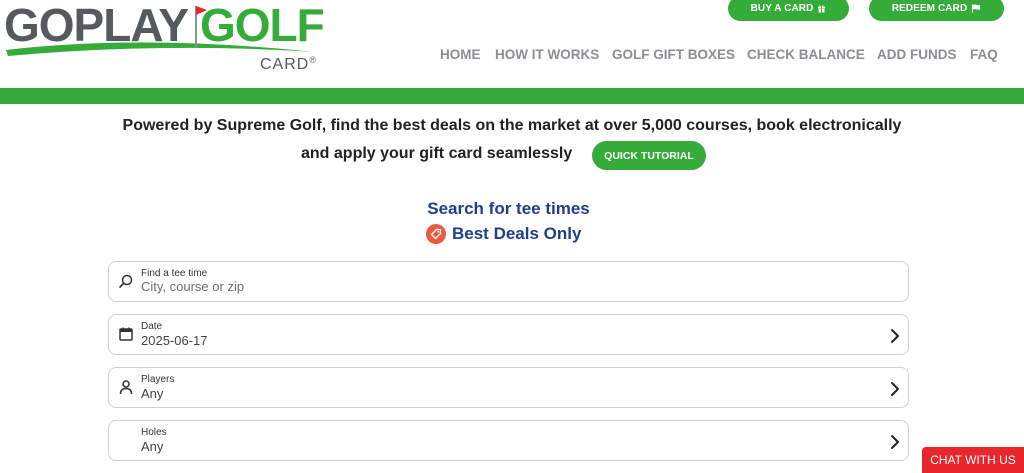 The width and height of the screenshot is (1024, 473). Describe the element at coordinates (806, 54) in the screenshot. I see `nav-check-balance: CHECK BALANCE` at that location.